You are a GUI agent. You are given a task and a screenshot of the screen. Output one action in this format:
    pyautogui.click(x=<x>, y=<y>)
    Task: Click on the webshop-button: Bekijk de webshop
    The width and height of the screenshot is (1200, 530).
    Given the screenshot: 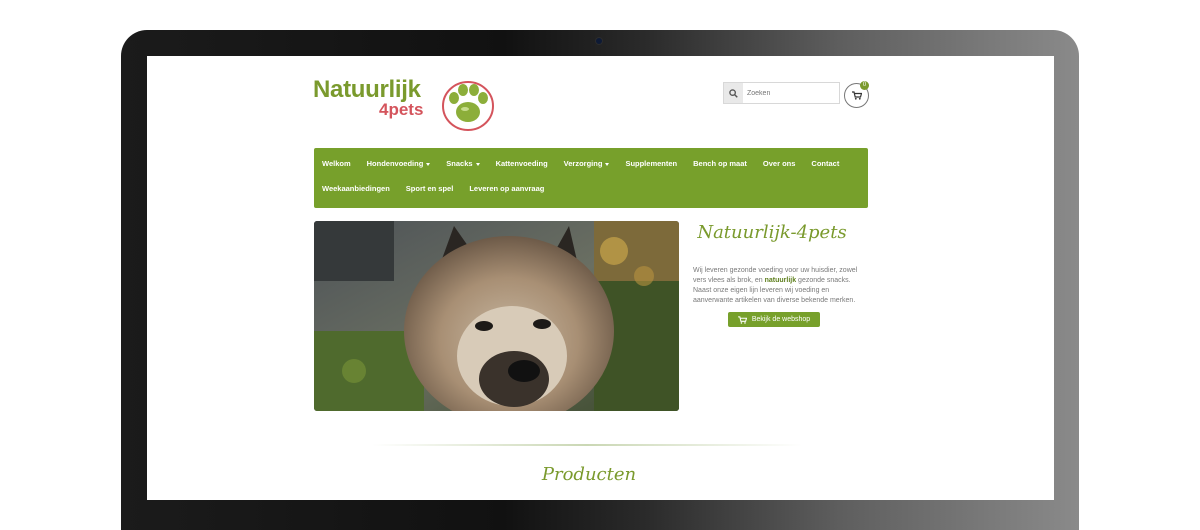 What is the action you would take?
    pyautogui.click(x=774, y=319)
    